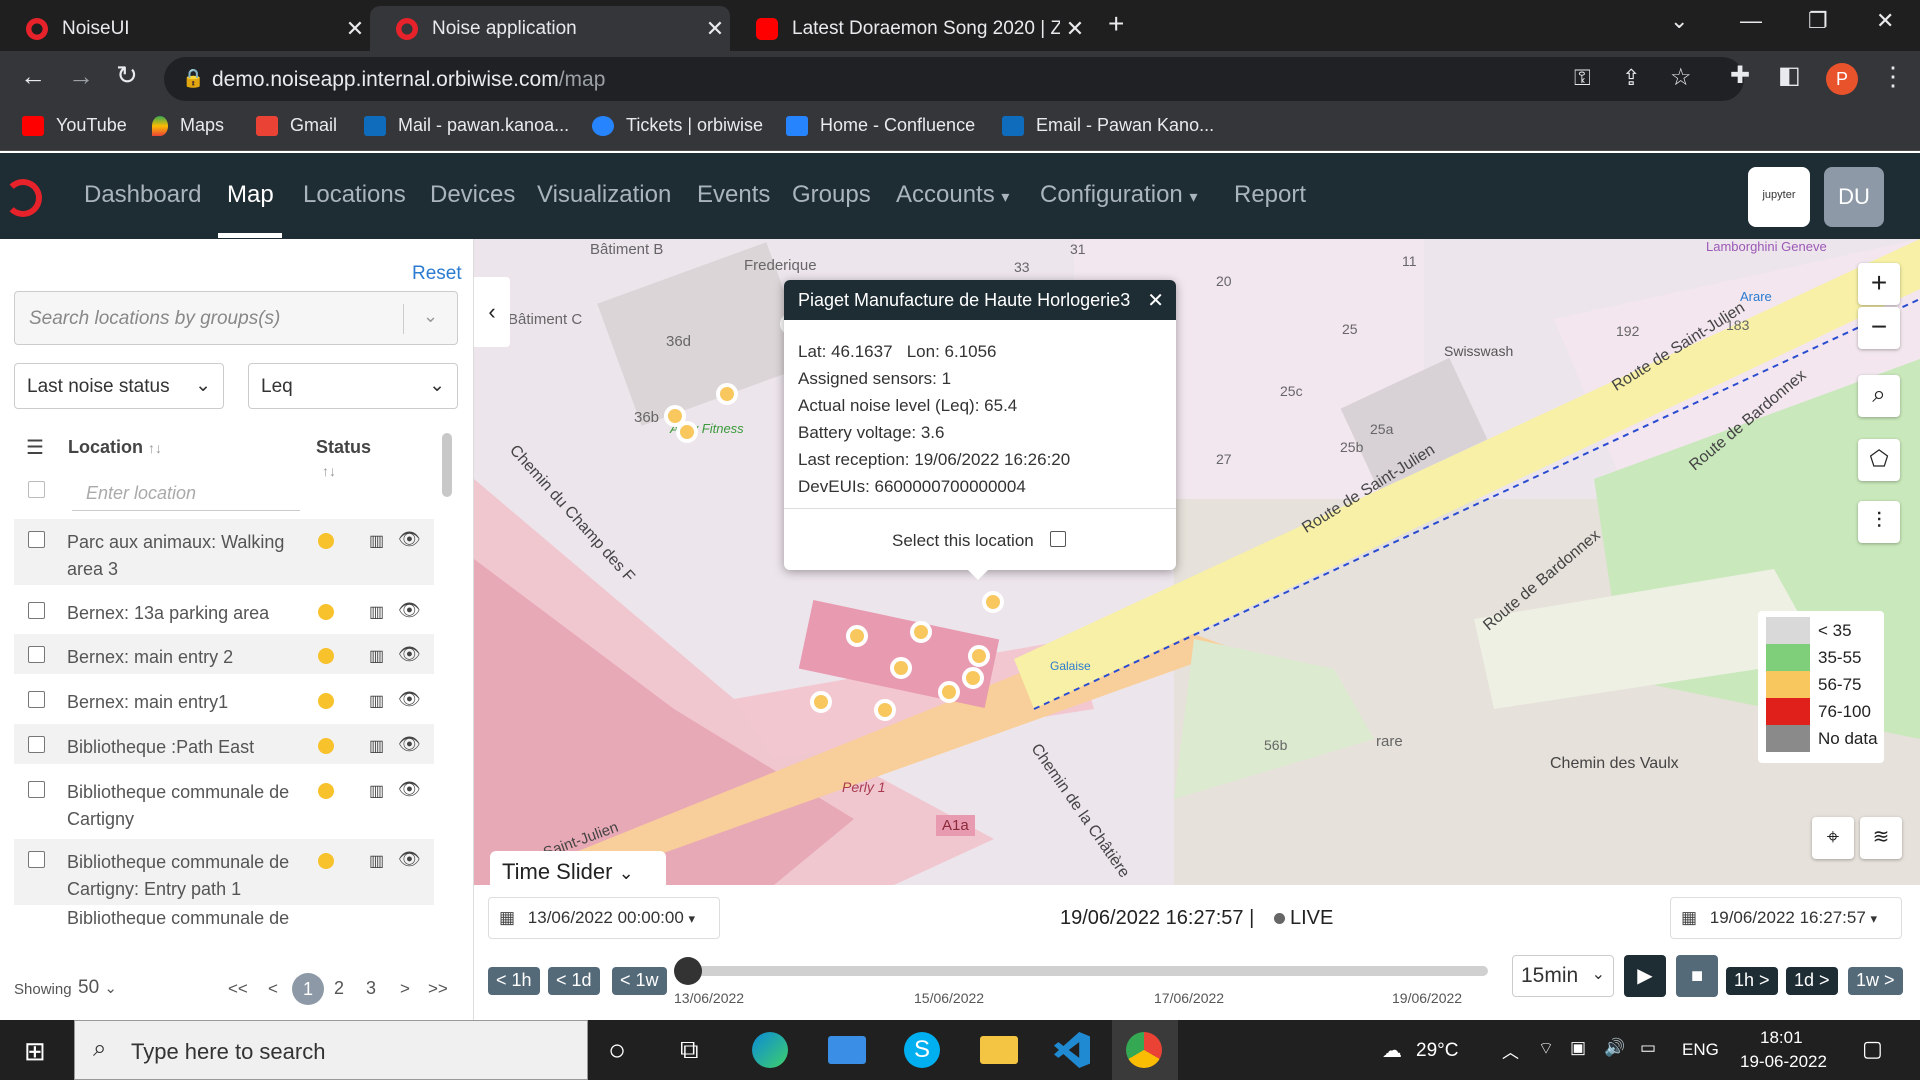  I want to click on stop-button: ■, so click(1697, 976).